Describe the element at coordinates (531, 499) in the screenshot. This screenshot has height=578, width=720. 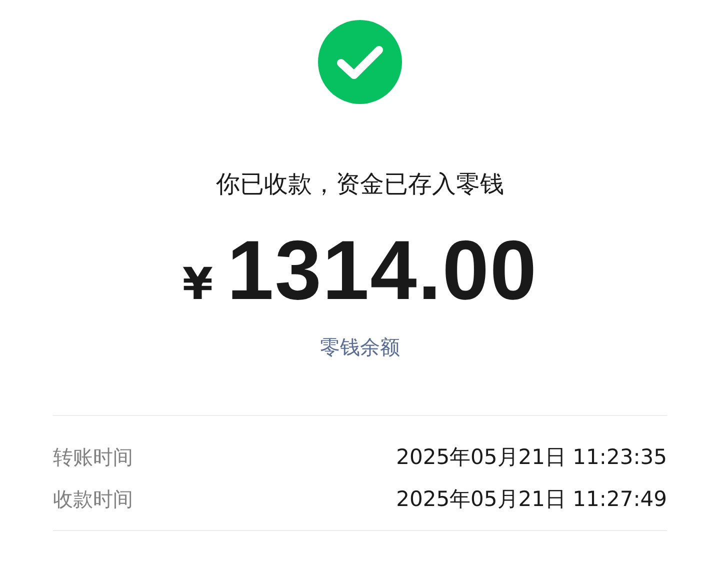
I see `detail-value: 2025年05月21日 11:27:49` at that location.